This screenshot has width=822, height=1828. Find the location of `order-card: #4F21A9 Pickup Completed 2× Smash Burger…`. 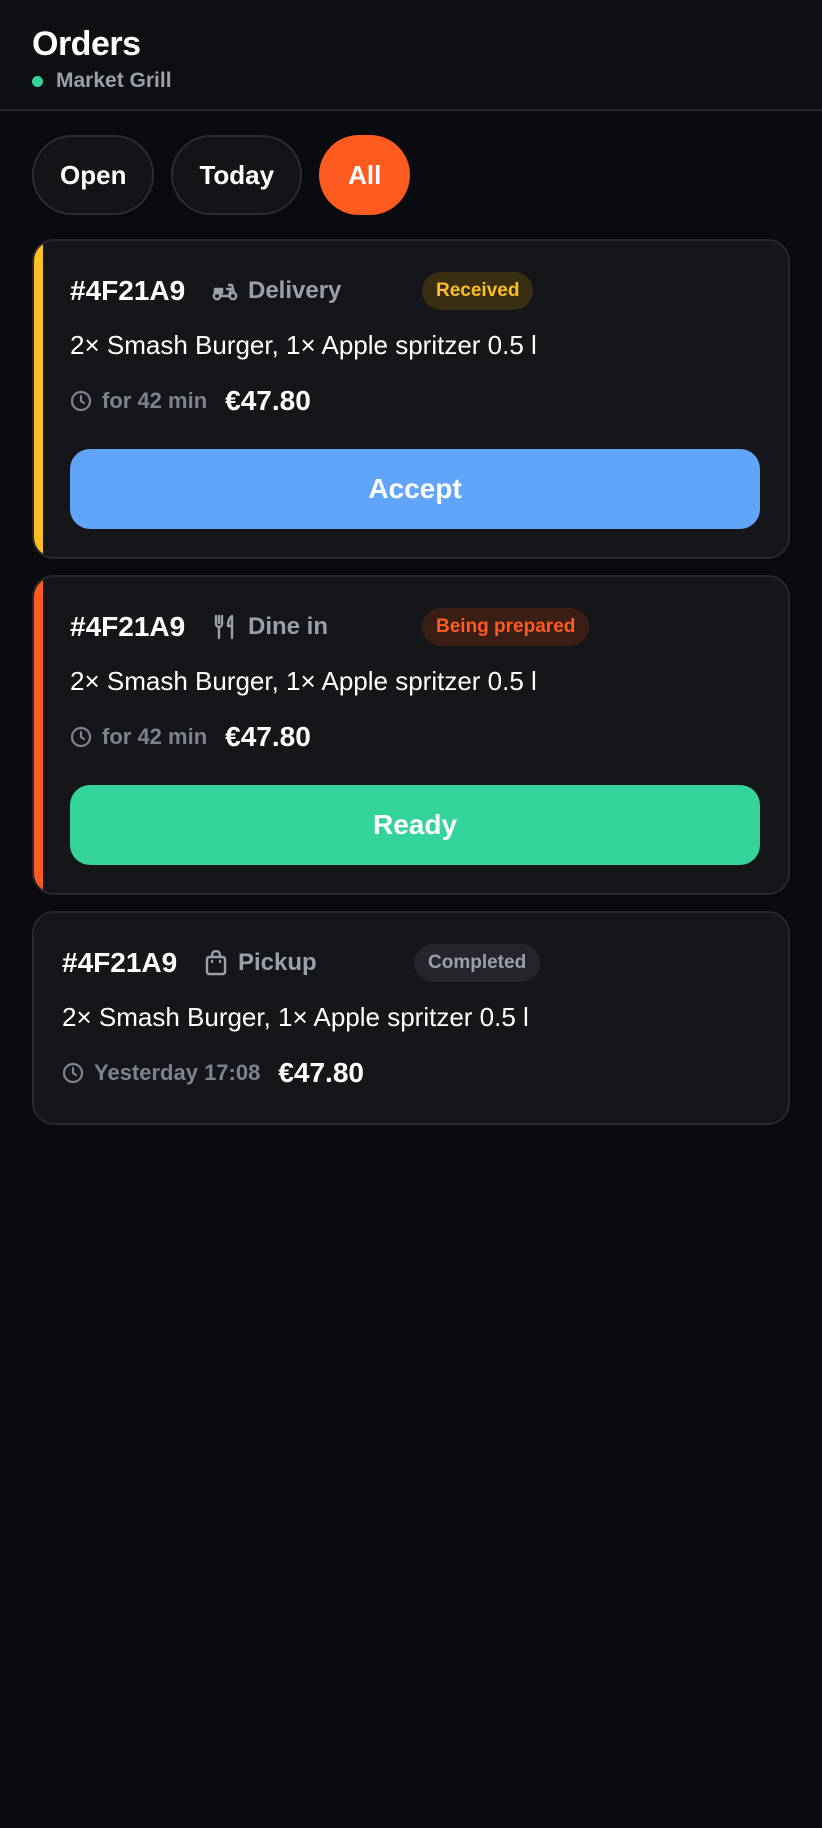

order-card: #4F21A9 Pickup Completed 2× Smash Burger… is located at coordinates (411, 1018).